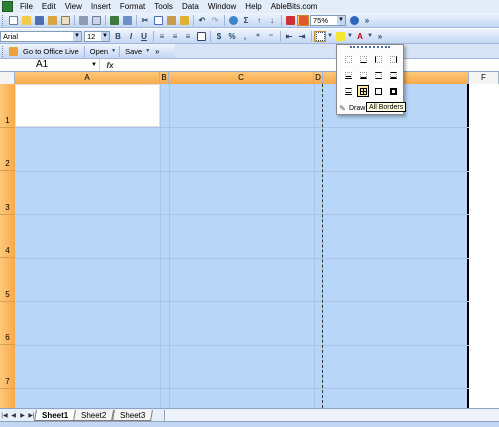 This screenshot has width=499, height=427. Describe the element at coordinates (26, 20) in the screenshot. I see `open-icon` at that location.